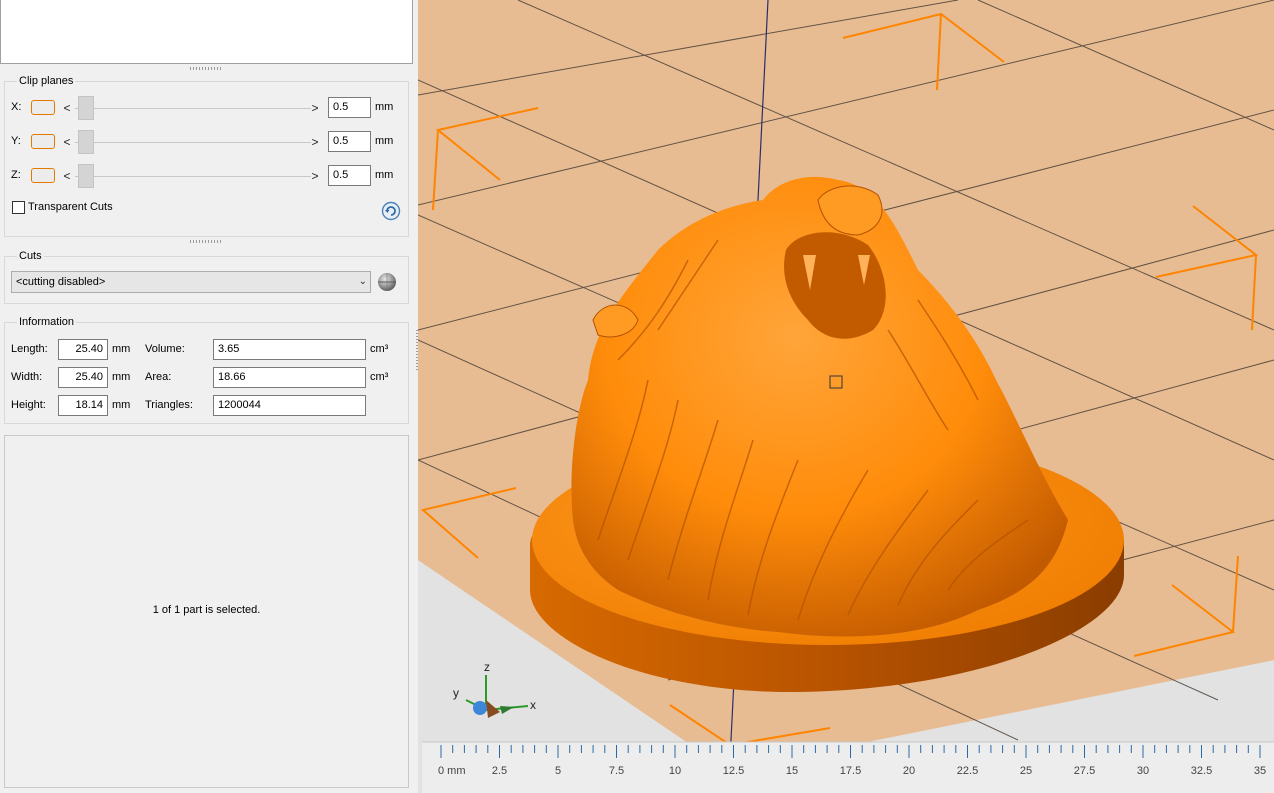  I want to click on chevron-down-icon: ⌄, so click(362, 281).